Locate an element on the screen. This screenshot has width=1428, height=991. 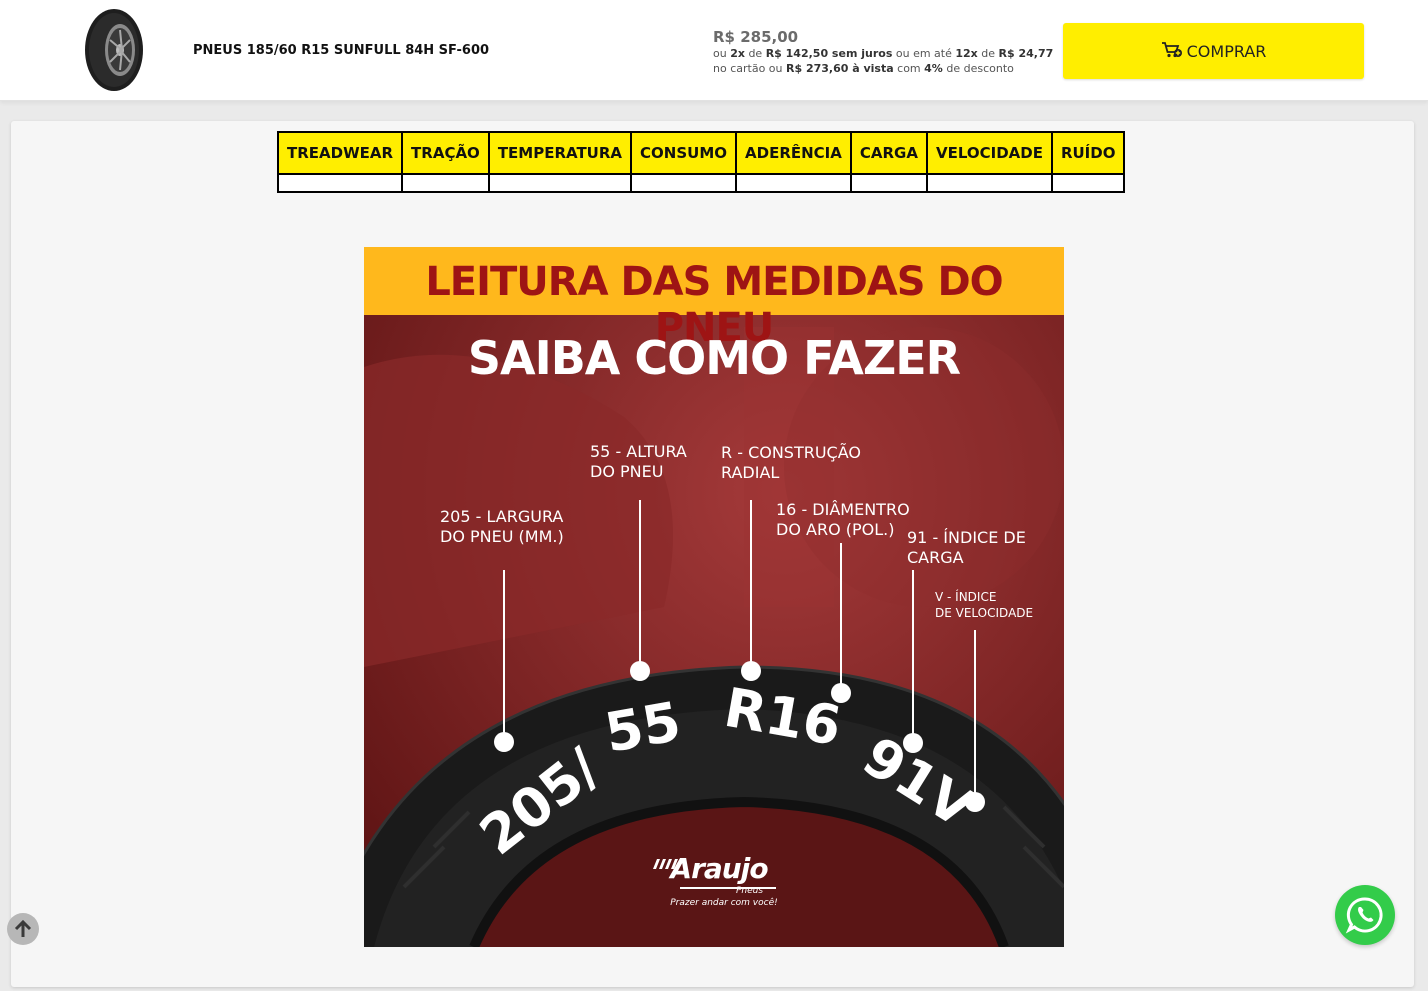
tire-product-icon is located at coordinates (114, 50).